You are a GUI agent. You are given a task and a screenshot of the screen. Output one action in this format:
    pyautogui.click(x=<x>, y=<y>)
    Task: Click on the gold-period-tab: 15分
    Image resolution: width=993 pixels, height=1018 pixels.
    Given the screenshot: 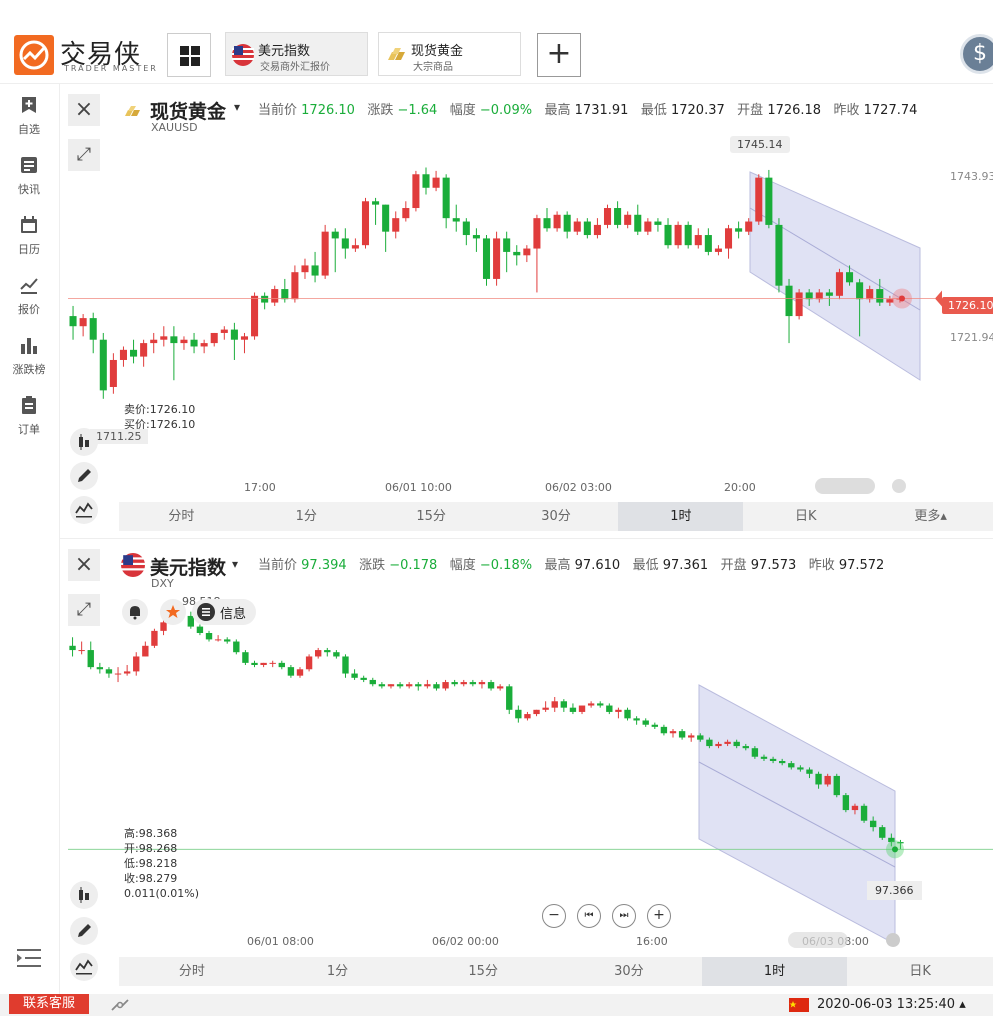 What is the action you would take?
    pyautogui.click(x=431, y=516)
    